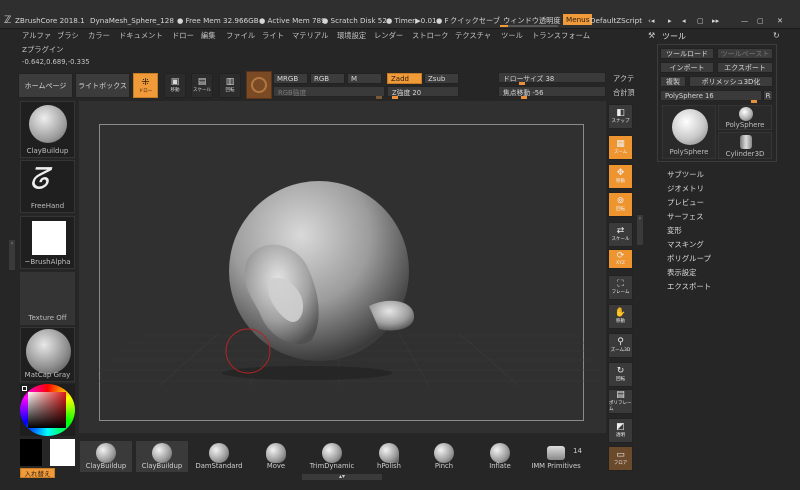 The image size is (800, 490). Describe the element at coordinates (342, 477) in the screenshot. I see `shelf-scroll-arrows-icon: ▴▾` at that location.